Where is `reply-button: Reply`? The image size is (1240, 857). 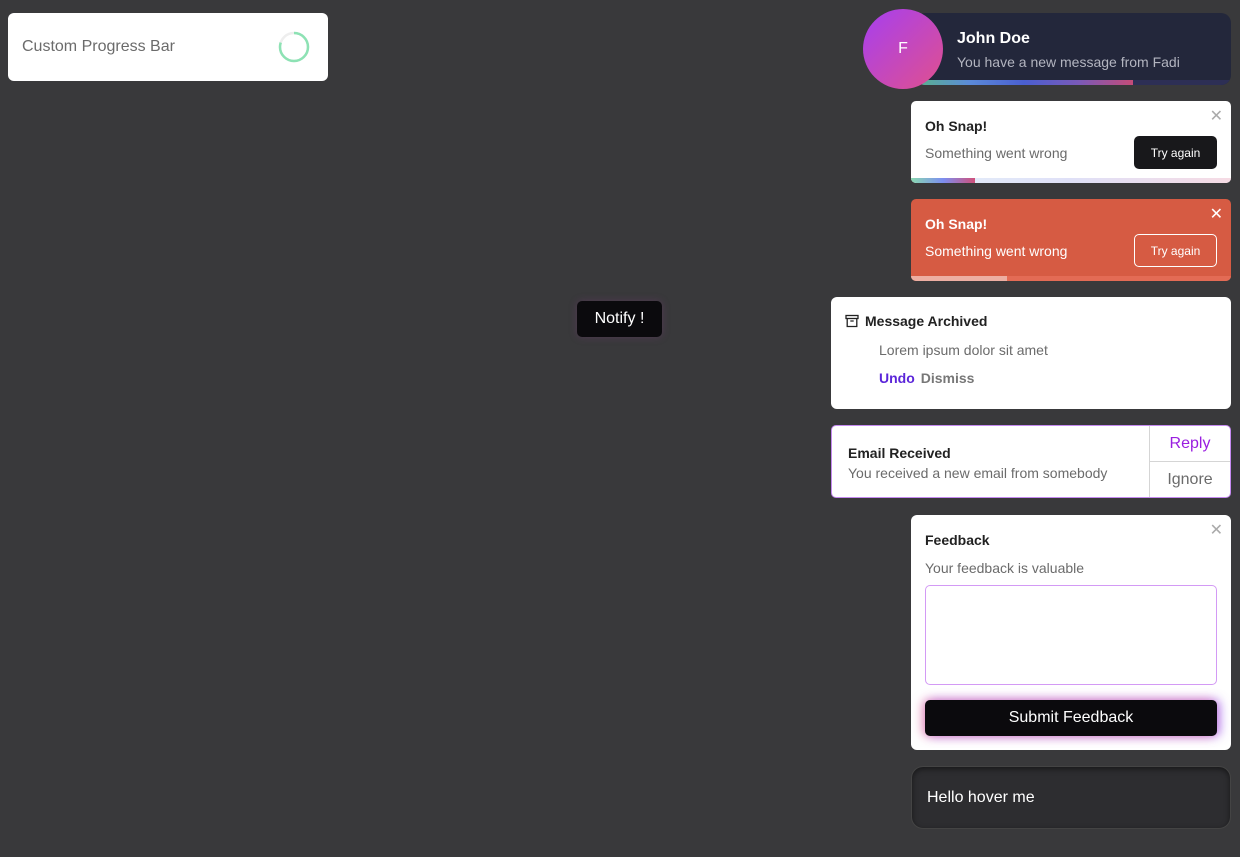 reply-button: Reply is located at coordinates (1190, 444).